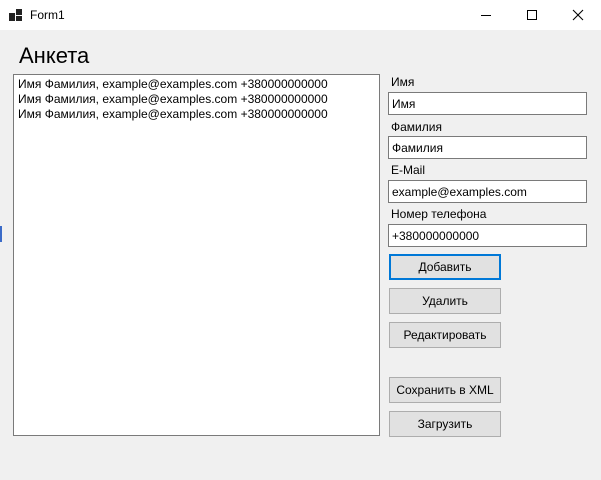  What do you see at coordinates (16, 15) in the screenshot?
I see `app-icon` at bounding box center [16, 15].